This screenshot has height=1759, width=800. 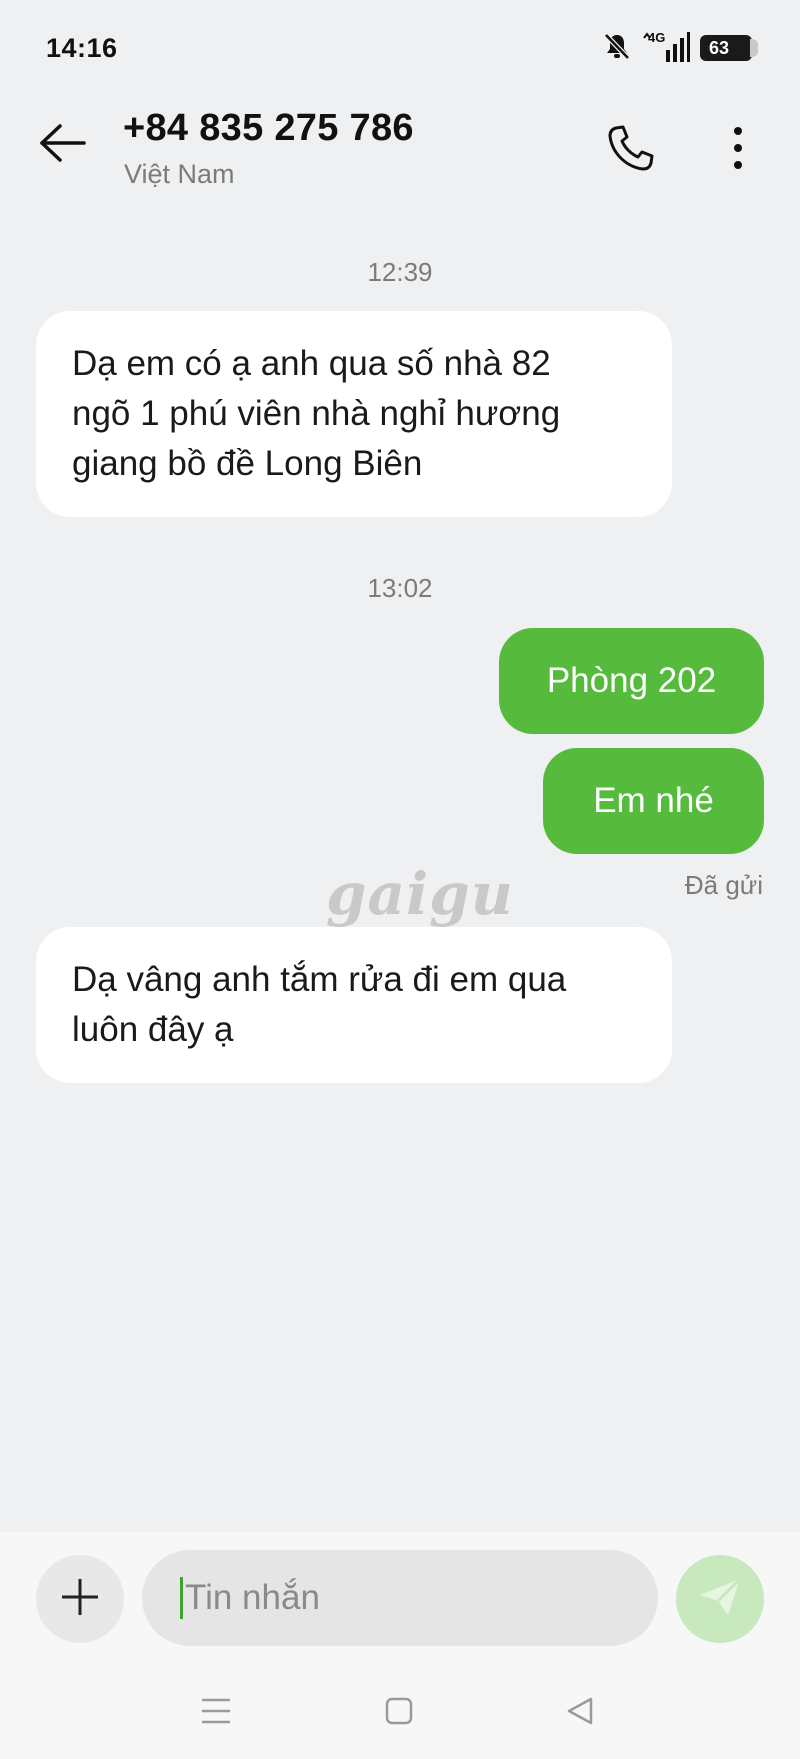 What do you see at coordinates (400, 272) in the screenshot?
I see `message-timestamp: 12:39` at bounding box center [400, 272].